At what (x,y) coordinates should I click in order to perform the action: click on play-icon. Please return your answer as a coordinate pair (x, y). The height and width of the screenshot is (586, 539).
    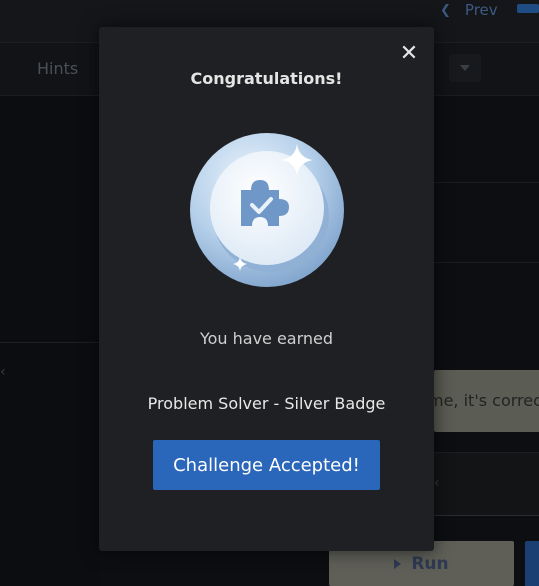
    Looking at the image, I should click on (398, 563).